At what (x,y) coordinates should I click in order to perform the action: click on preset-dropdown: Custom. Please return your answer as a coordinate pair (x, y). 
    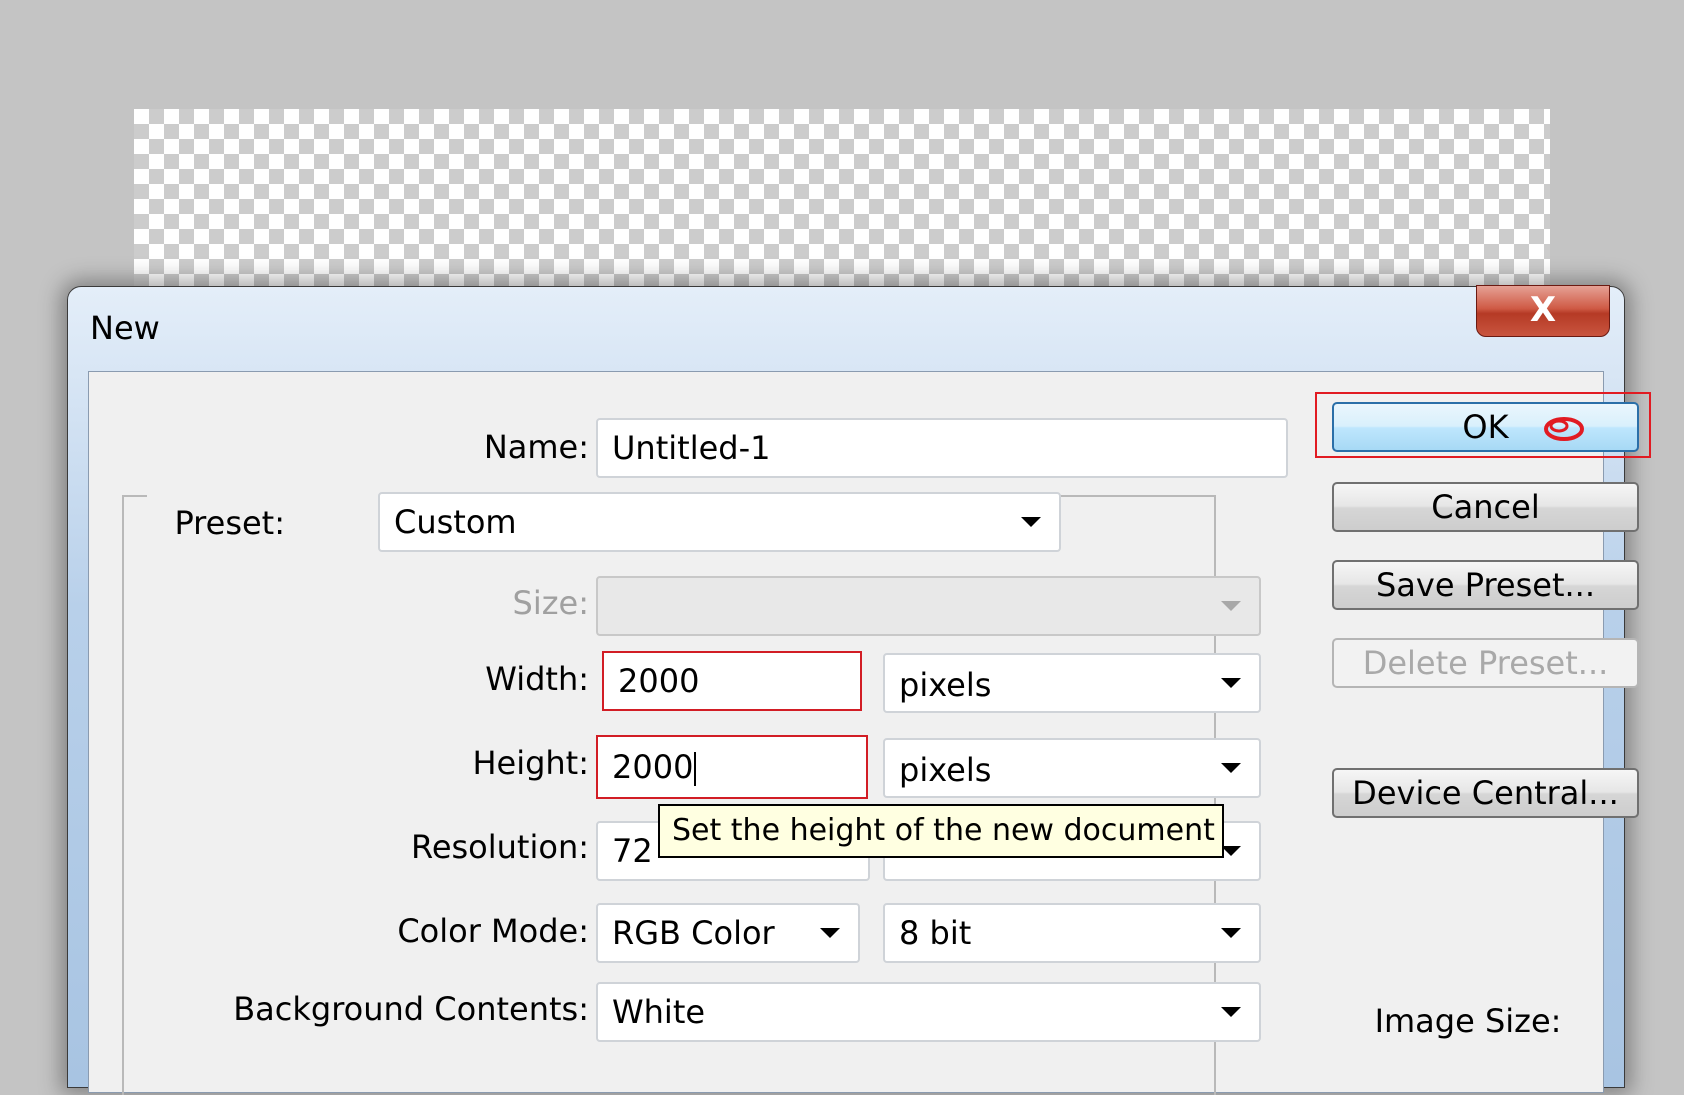
    Looking at the image, I should click on (719, 522).